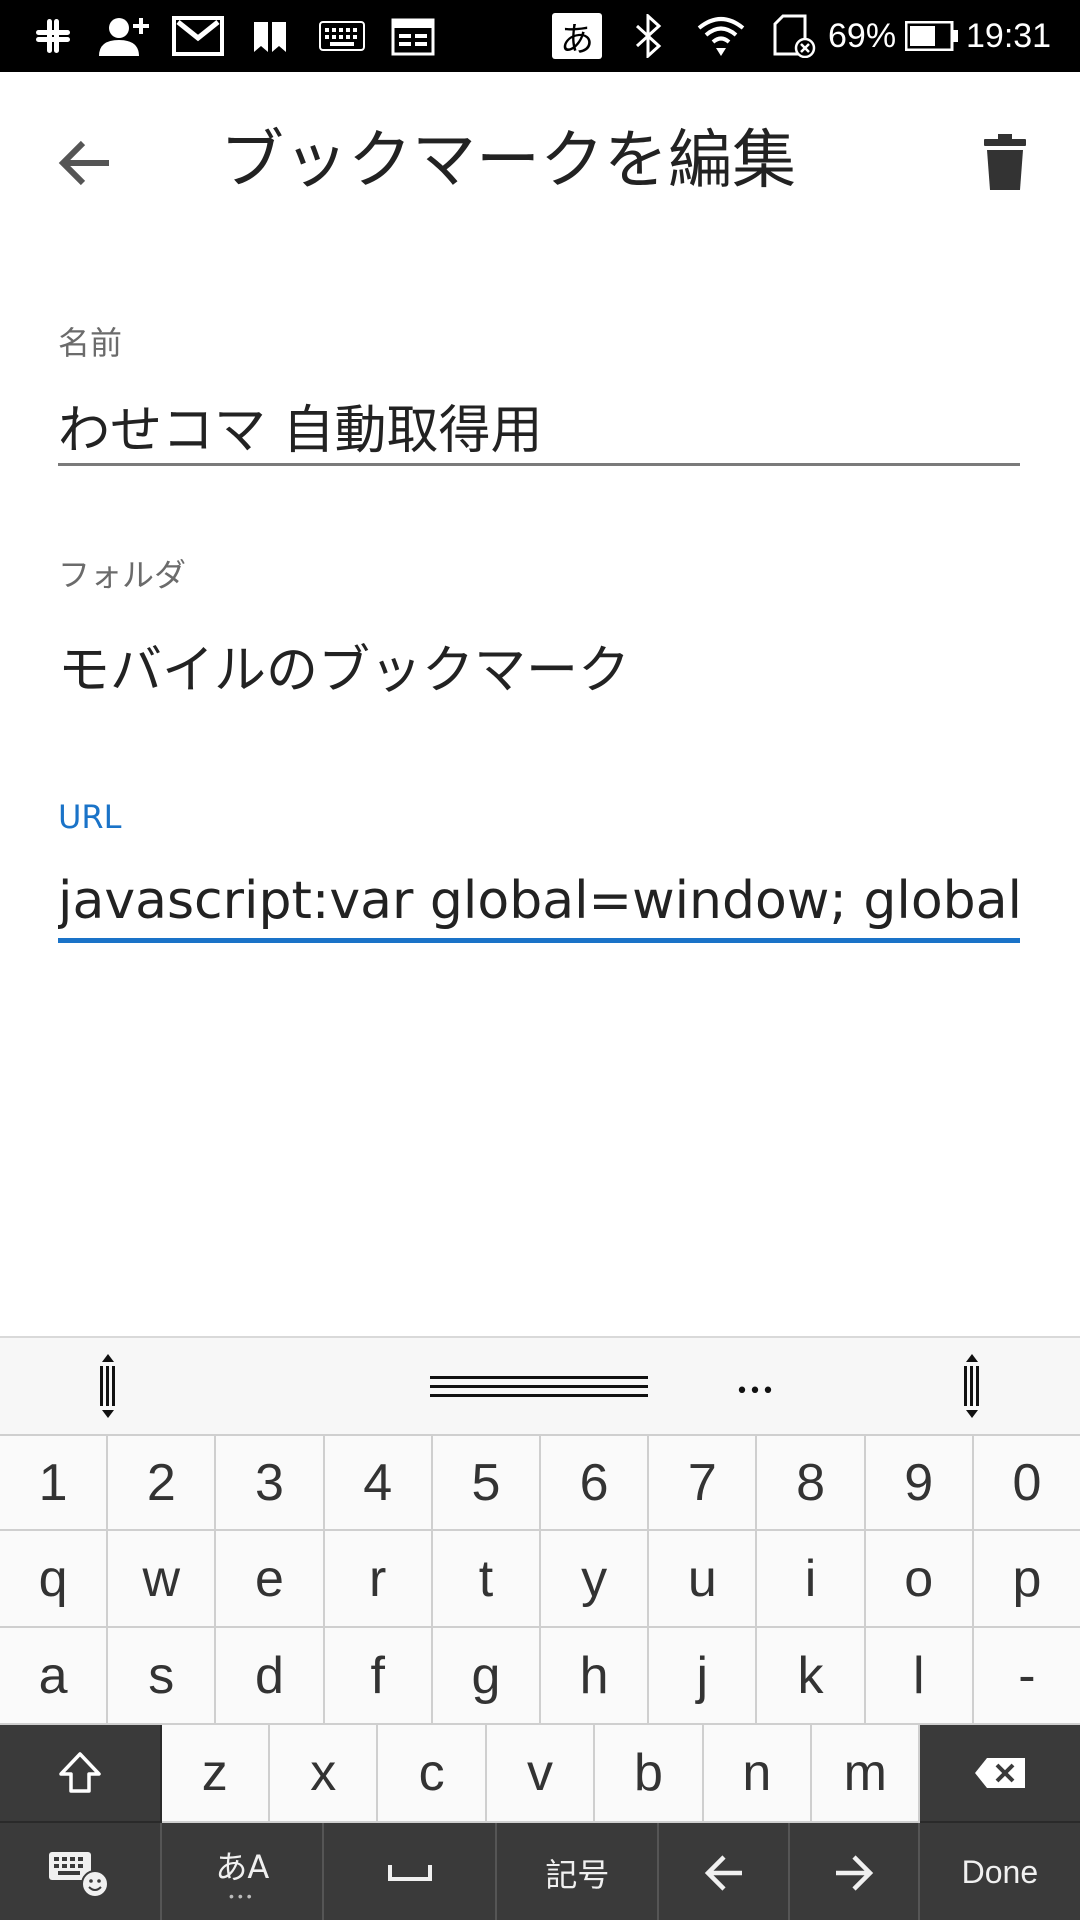 This screenshot has height=1920, width=1080. Describe the element at coordinates (648, 36) in the screenshot. I see `bluetooth-icon` at that location.